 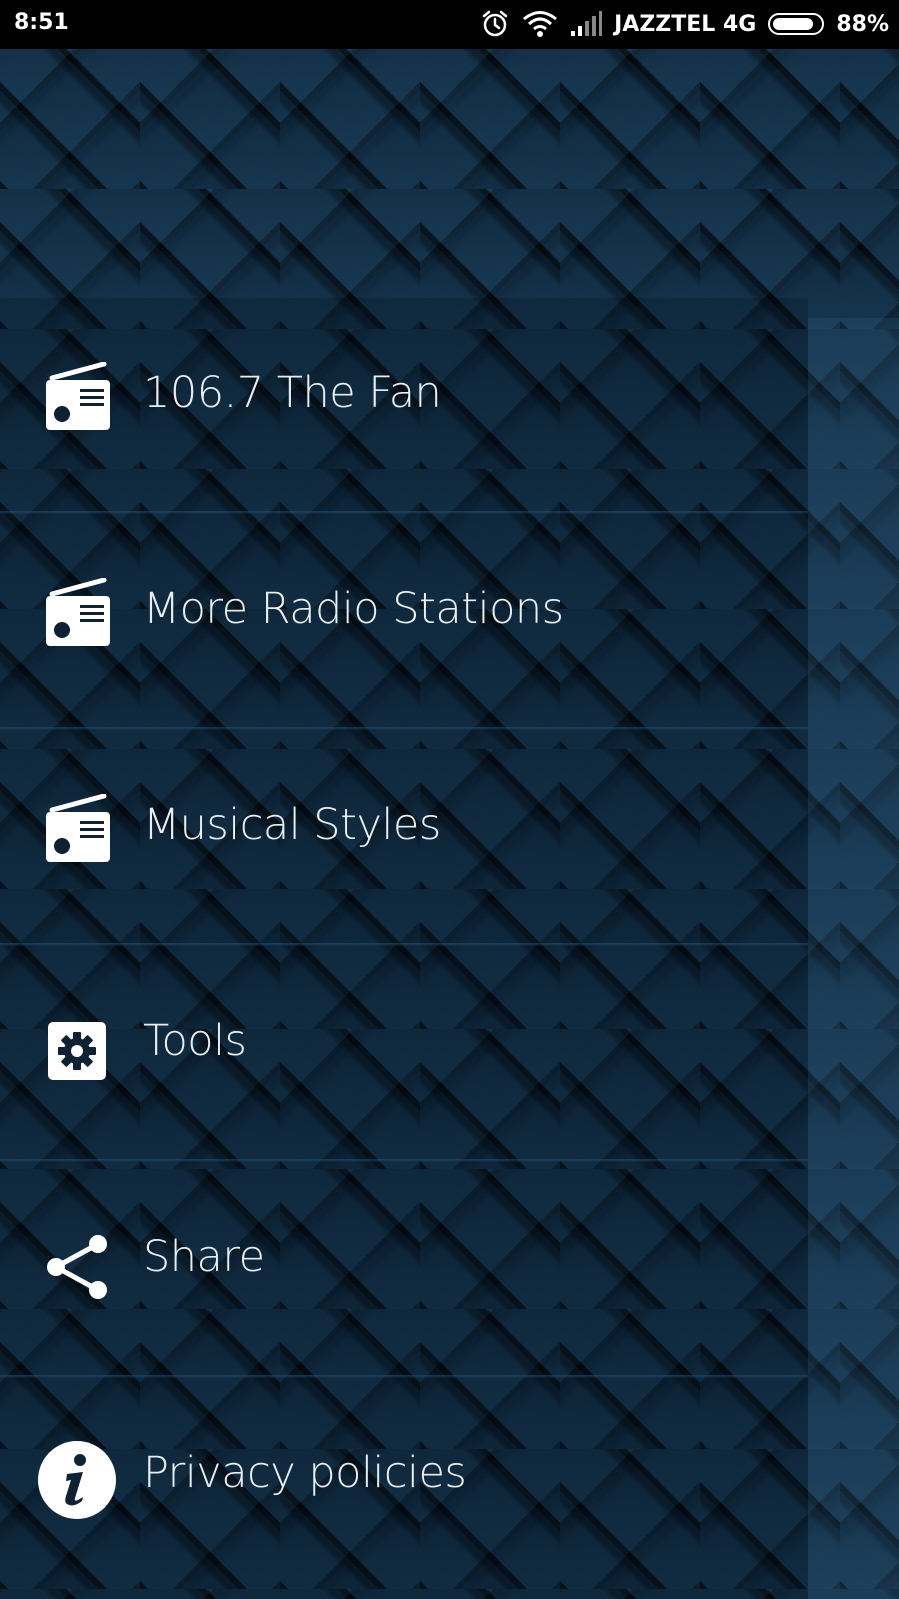 What do you see at coordinates (353, 609) in the screenshot?
I see `menu-item-label: More Radio Stations` at bounding box center [353, 609].